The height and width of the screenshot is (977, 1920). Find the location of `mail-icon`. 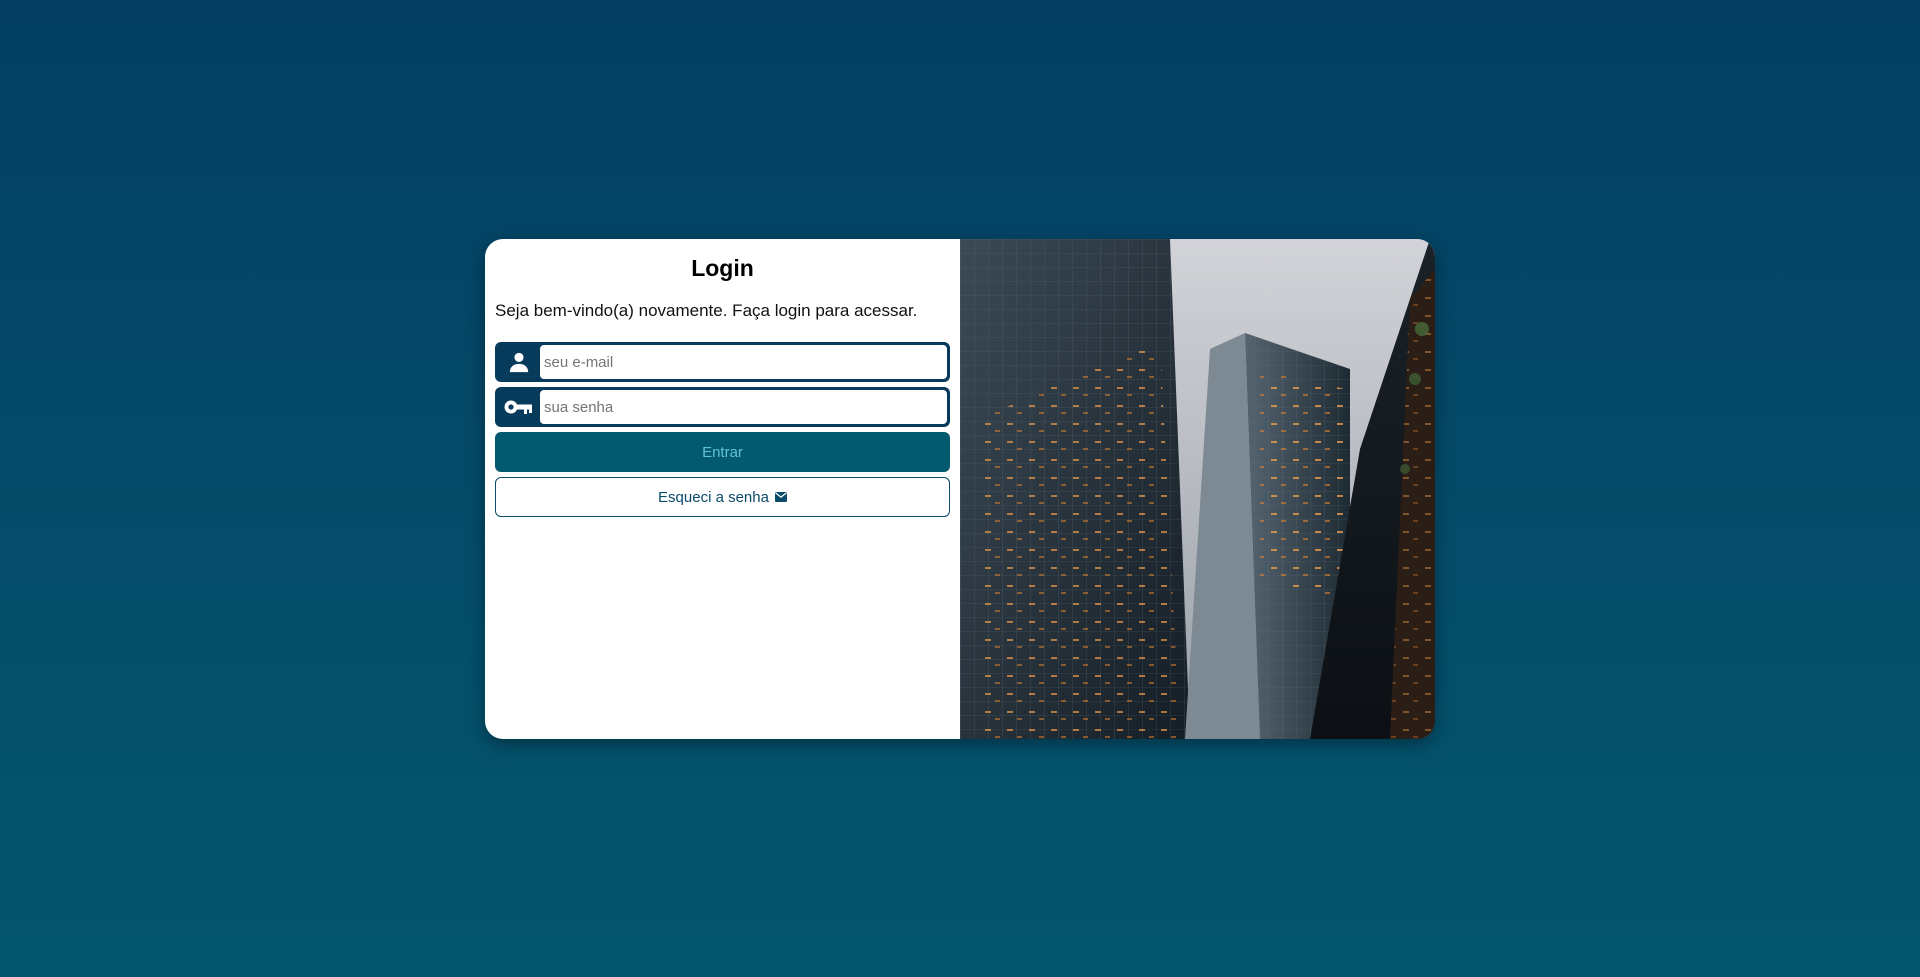

mail-icon is located at coordinates (780, 497).